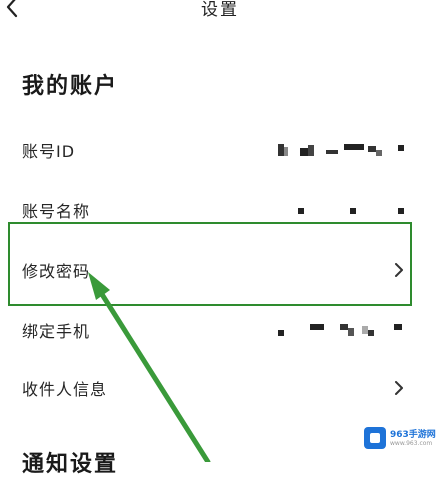  I want to click on masked-account-id, so click(341, 150).